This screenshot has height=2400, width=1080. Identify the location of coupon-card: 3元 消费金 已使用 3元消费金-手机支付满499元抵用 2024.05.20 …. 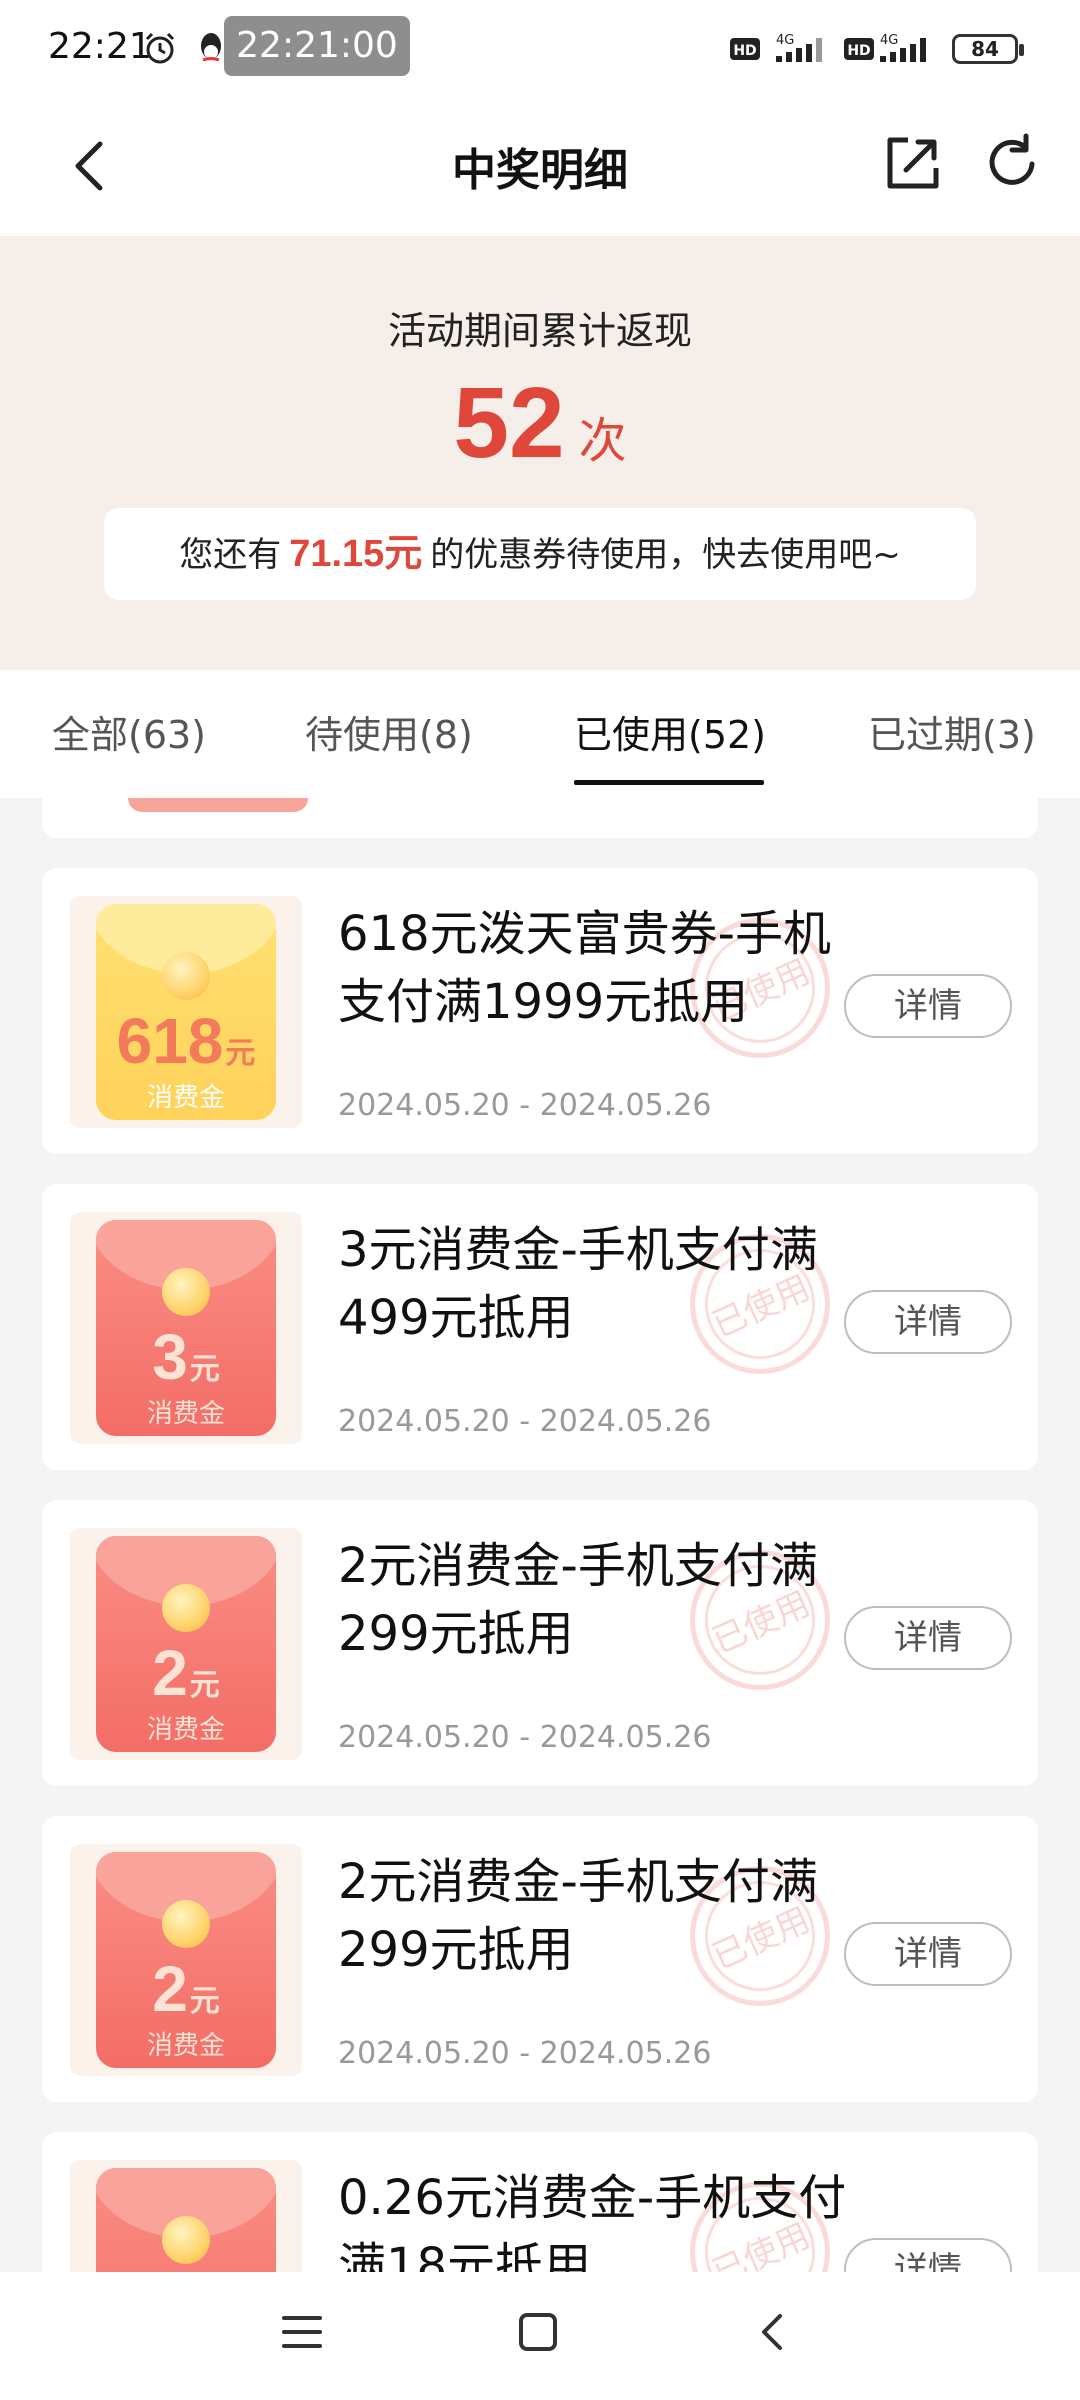
(540, 1327).